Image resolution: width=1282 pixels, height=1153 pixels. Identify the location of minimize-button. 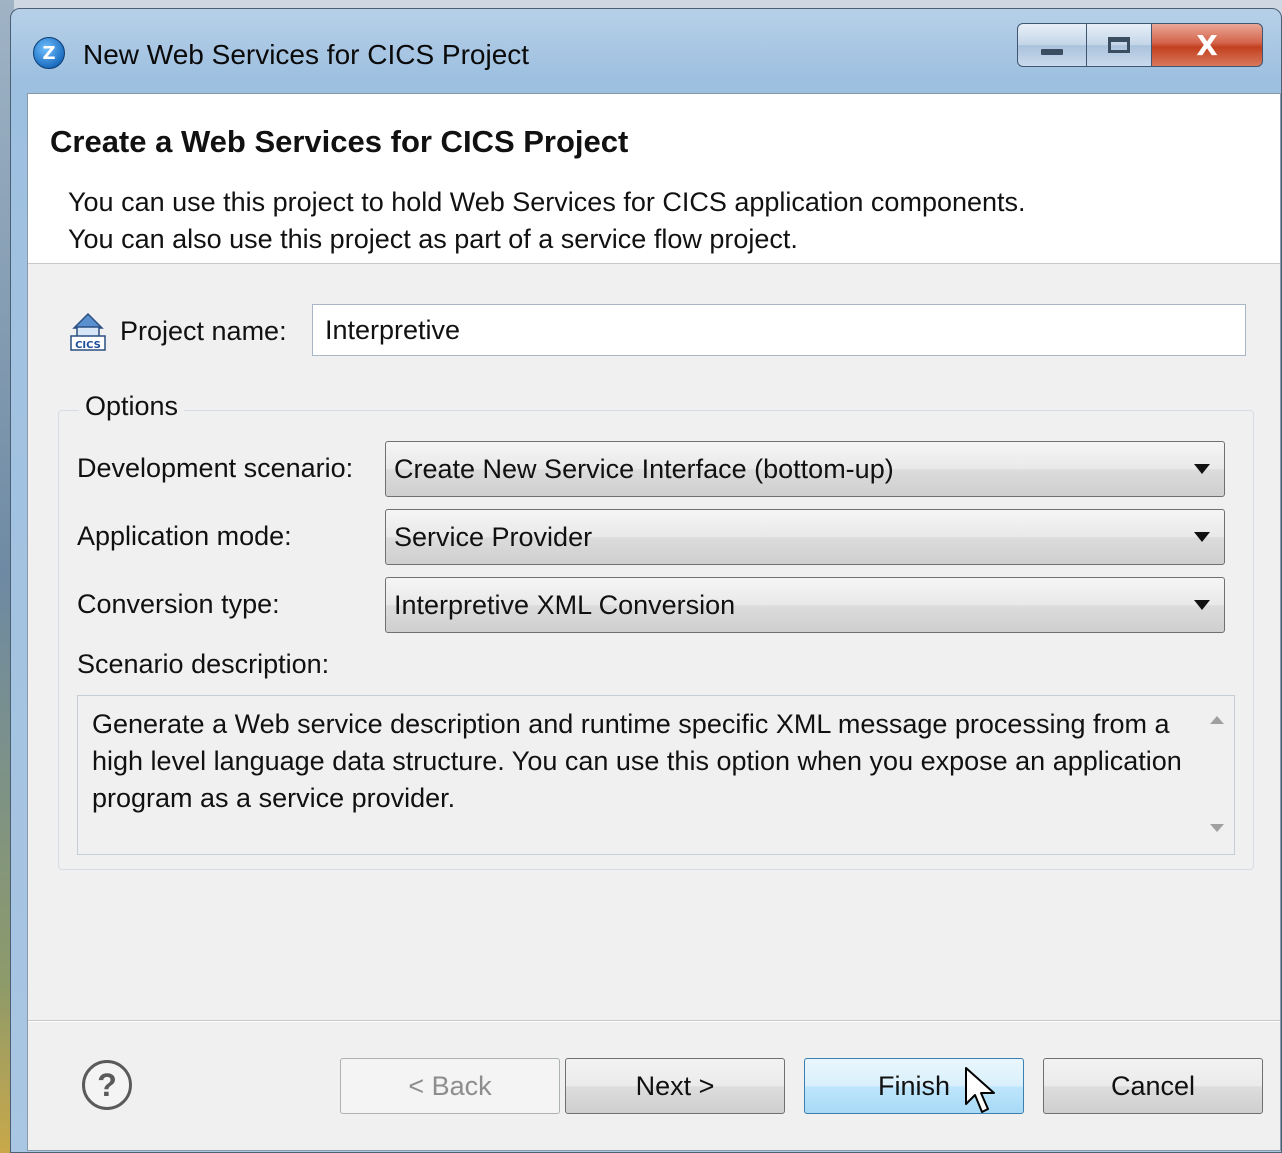
(1052, 45).